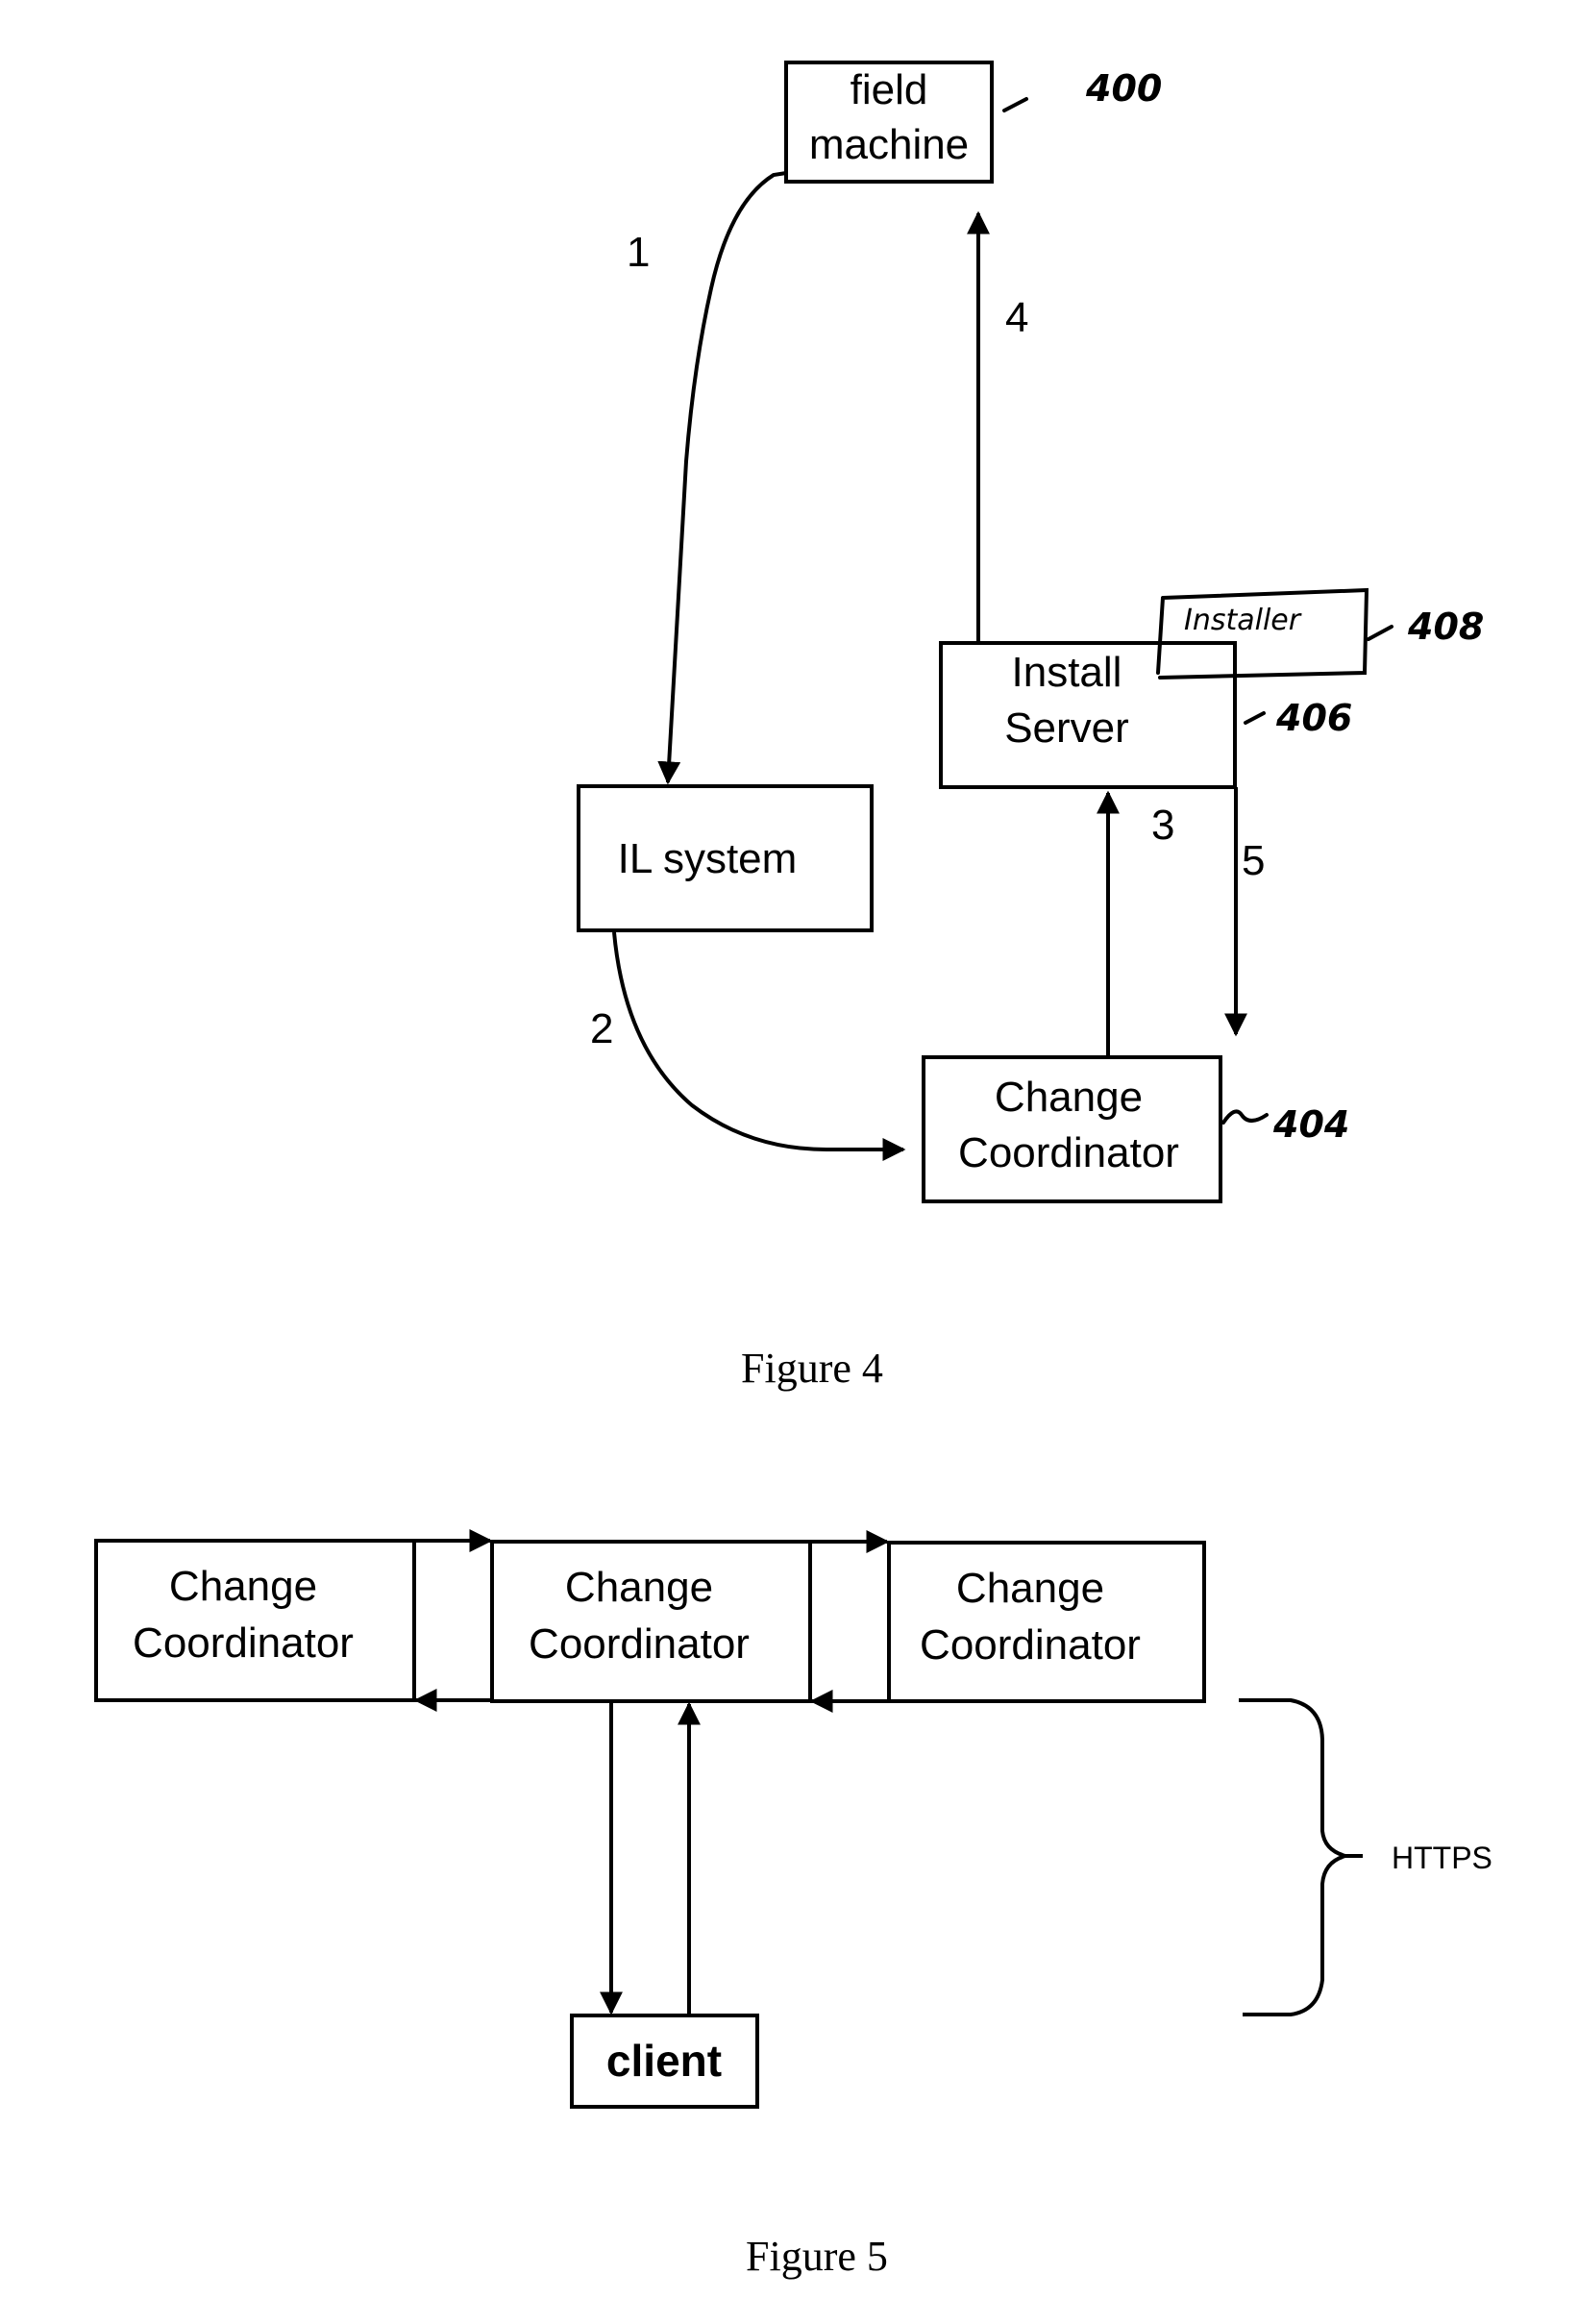 The height and width of the screenshot is (2324, 1578). I want to click on figure-4-caption: Figure 4, so click(812, 1368).